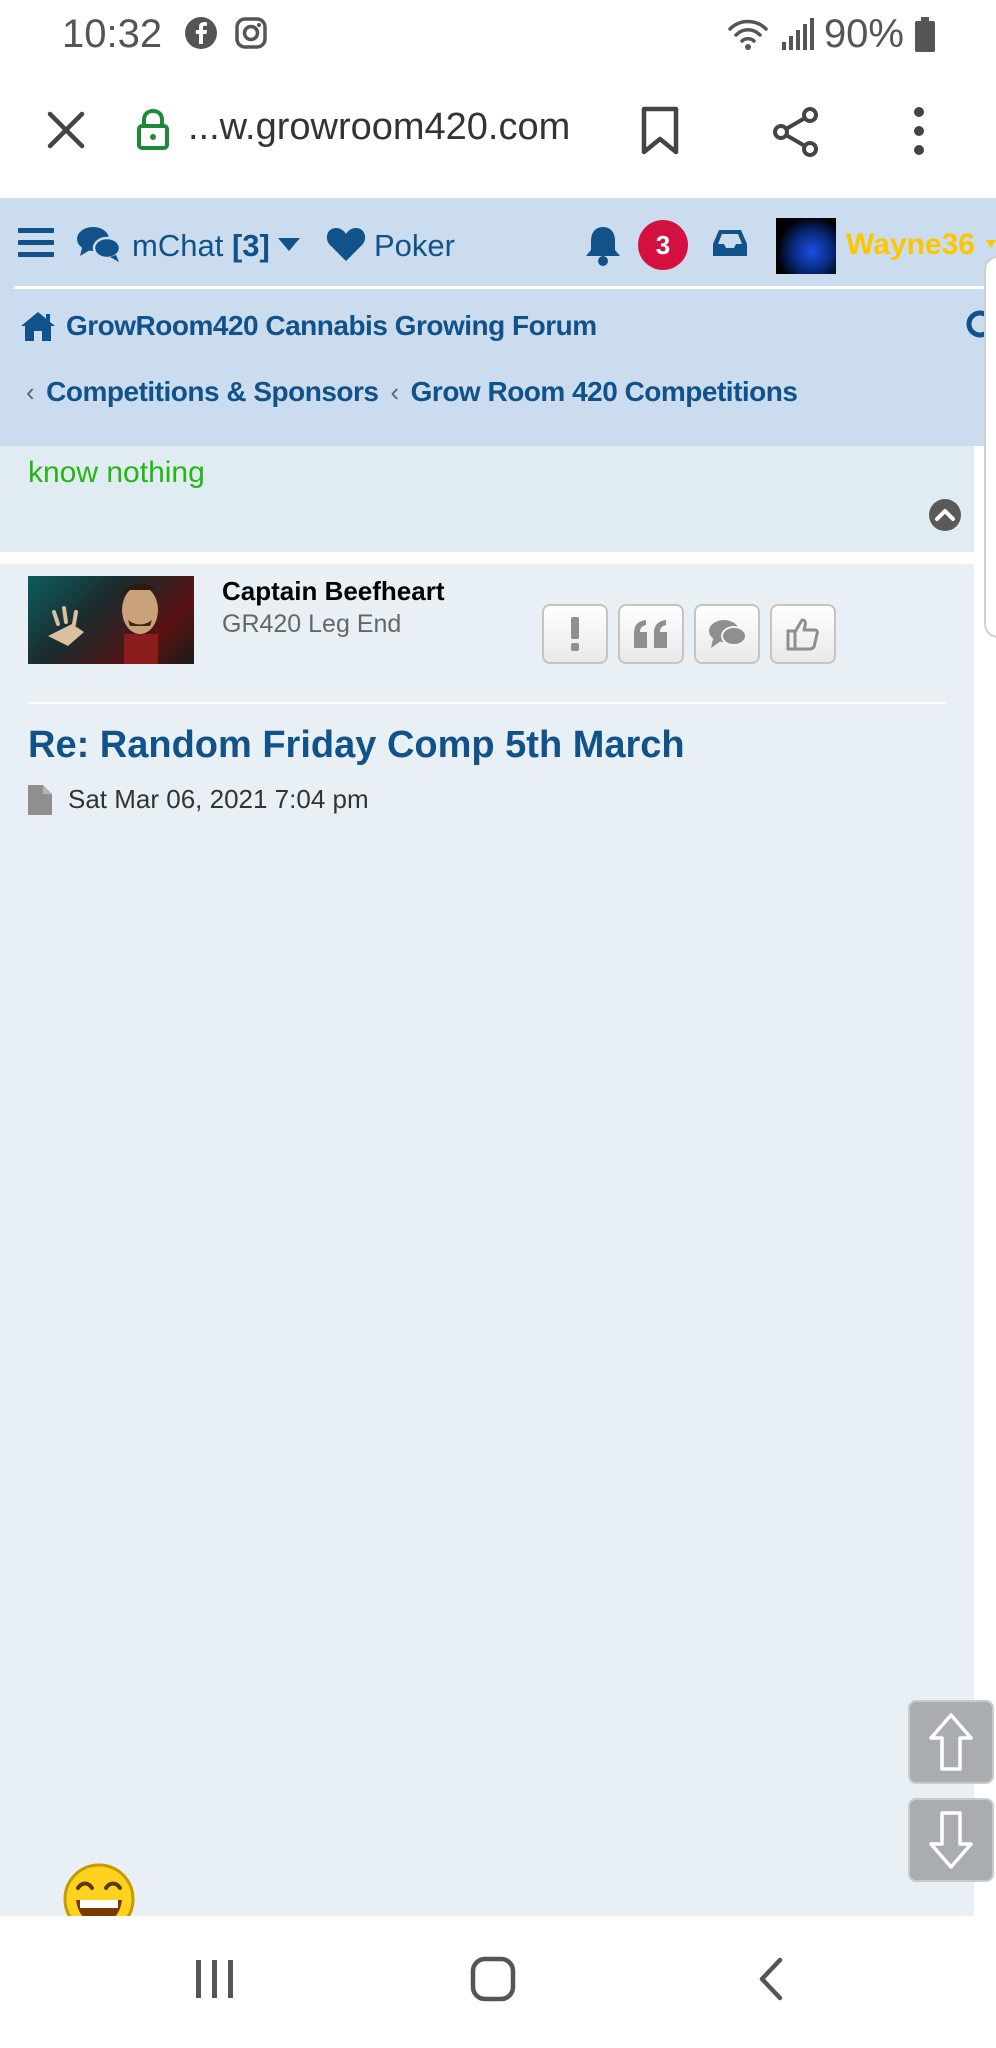 Image resolution: width=996 pixels, height=2048 pixels. I want to click on thumbs-up-icon, so click(802, 634).